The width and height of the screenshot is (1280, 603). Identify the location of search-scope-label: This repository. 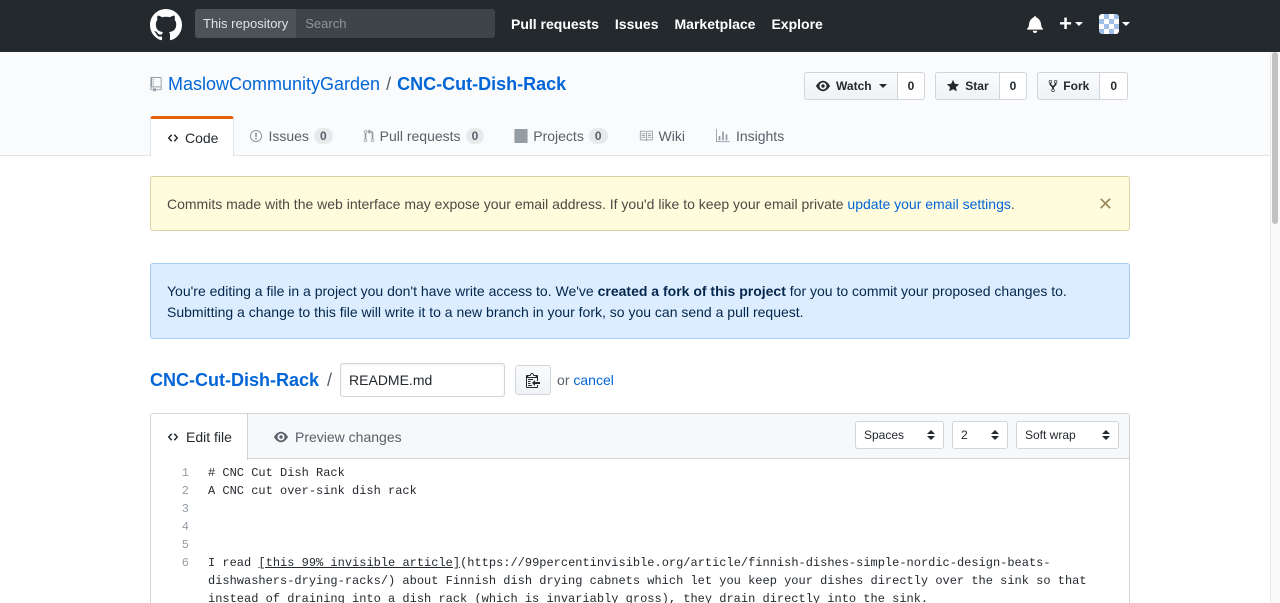
(246, 23).